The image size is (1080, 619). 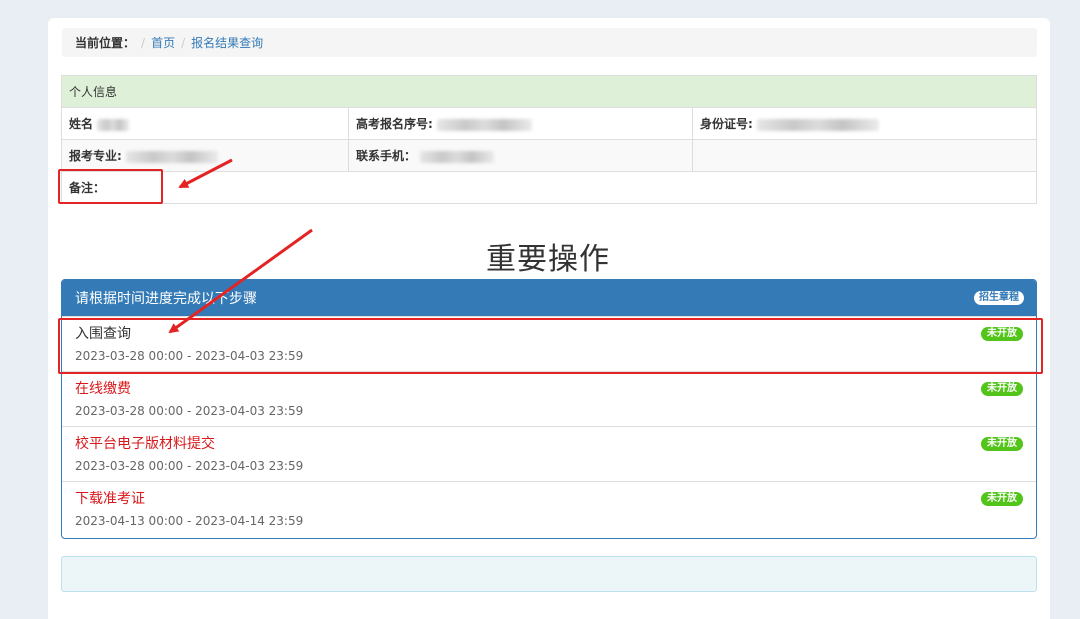 I want to click on section-title: 重要操作, so click(x=548, y=259).